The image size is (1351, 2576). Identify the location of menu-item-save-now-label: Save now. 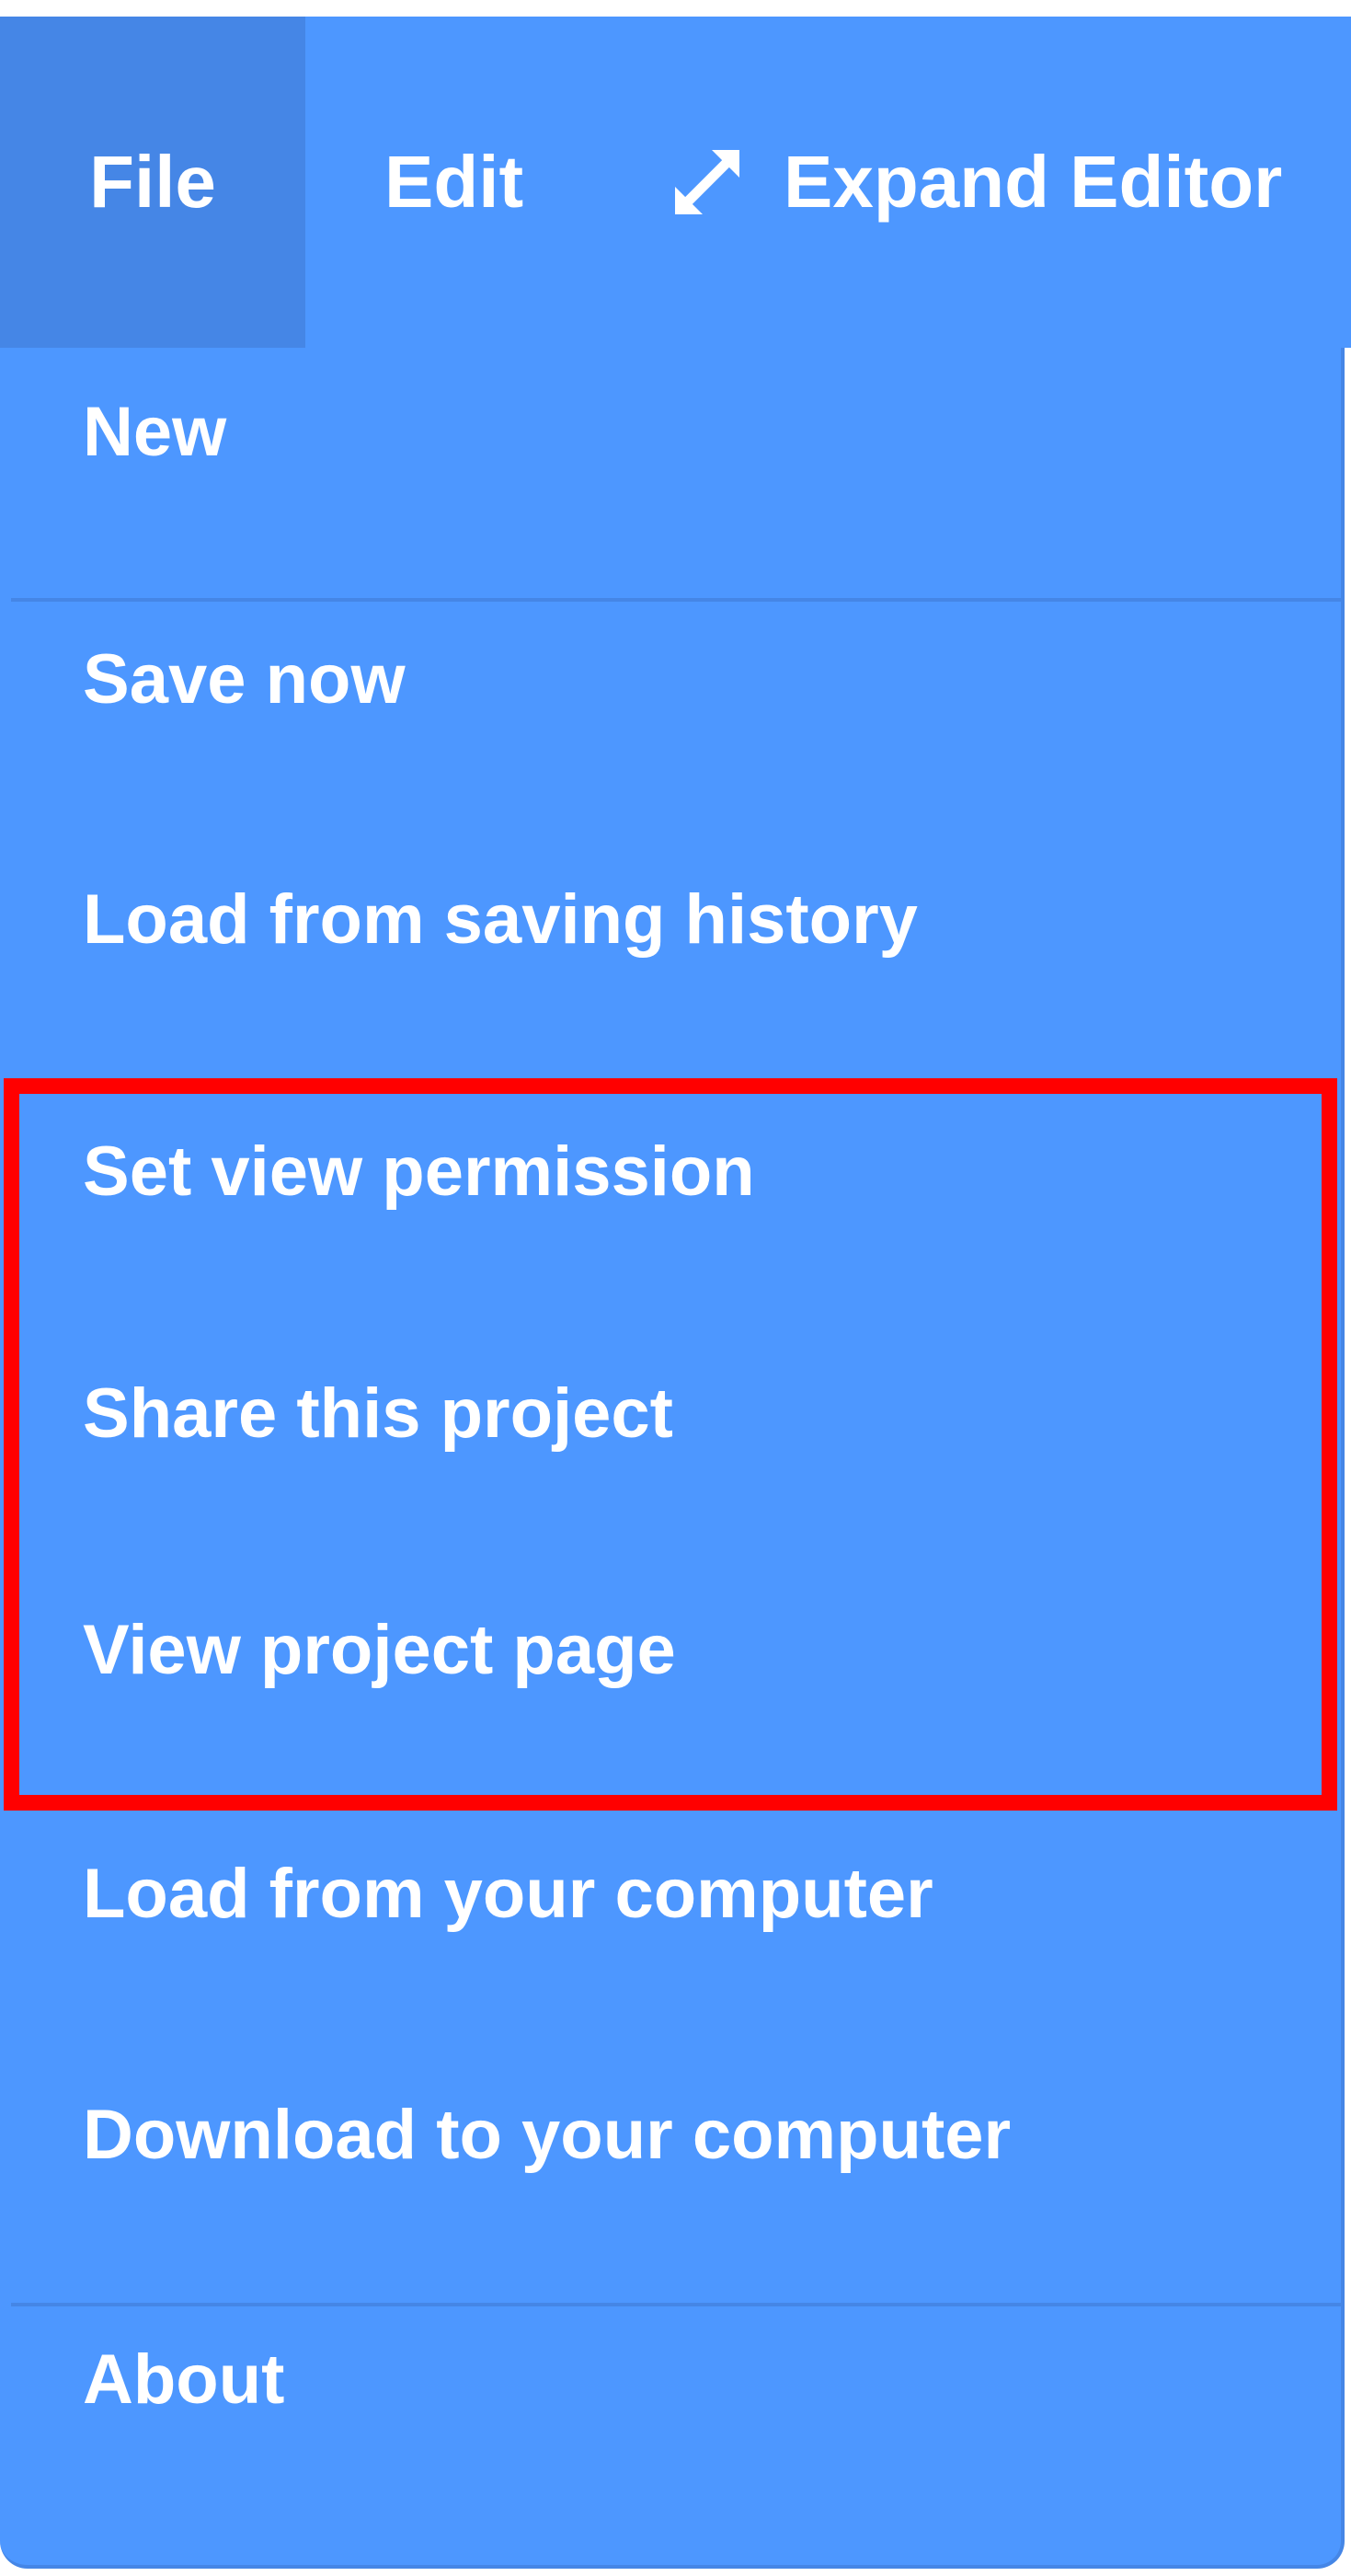
(244, 679).